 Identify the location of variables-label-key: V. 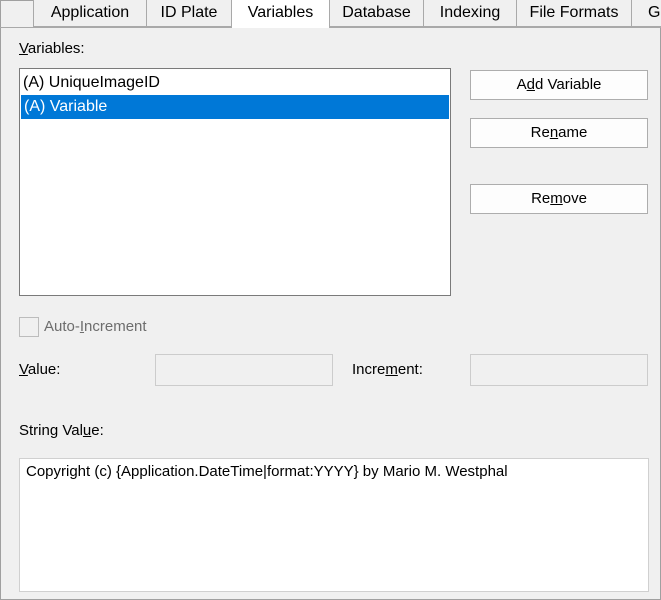
(23, 48).